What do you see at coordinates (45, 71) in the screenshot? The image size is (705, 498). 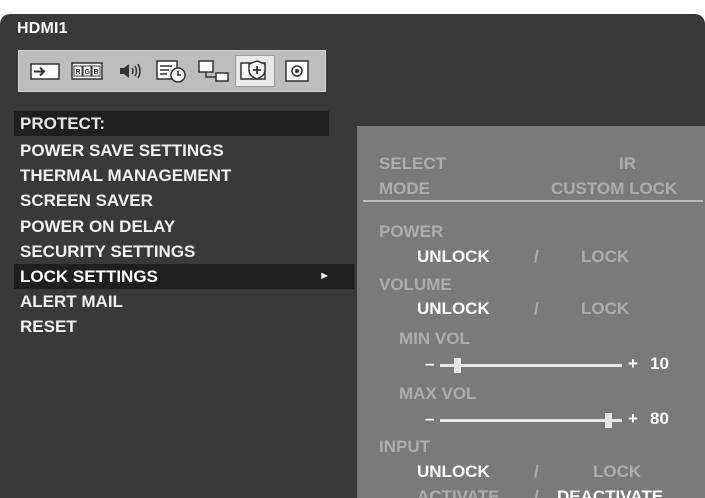 I see `input-icon` at bounding box center [45, 71].